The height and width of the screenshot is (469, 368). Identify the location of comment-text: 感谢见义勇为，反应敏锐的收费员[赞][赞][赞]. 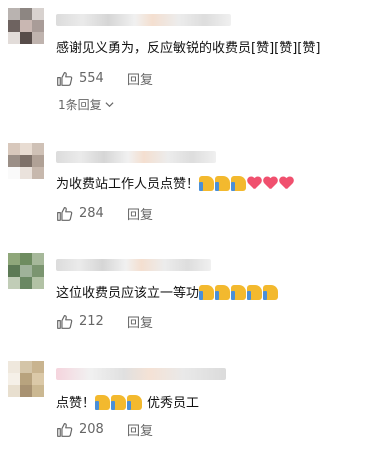
(188, 48).